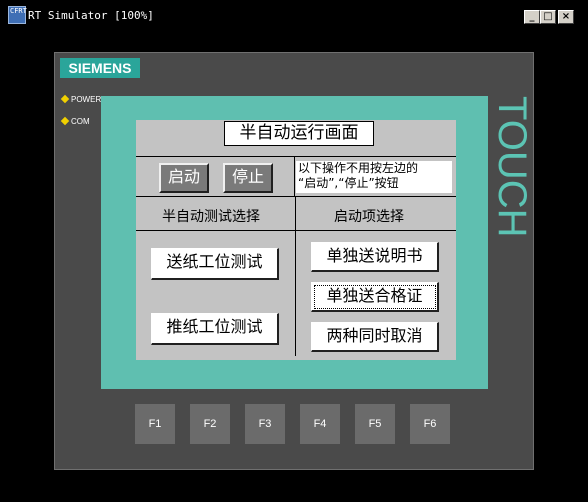  What do you see at coordinates (512, 167) in the screenshot?
I see `touch-label: TOUCH` at bounding box center [512, 167].